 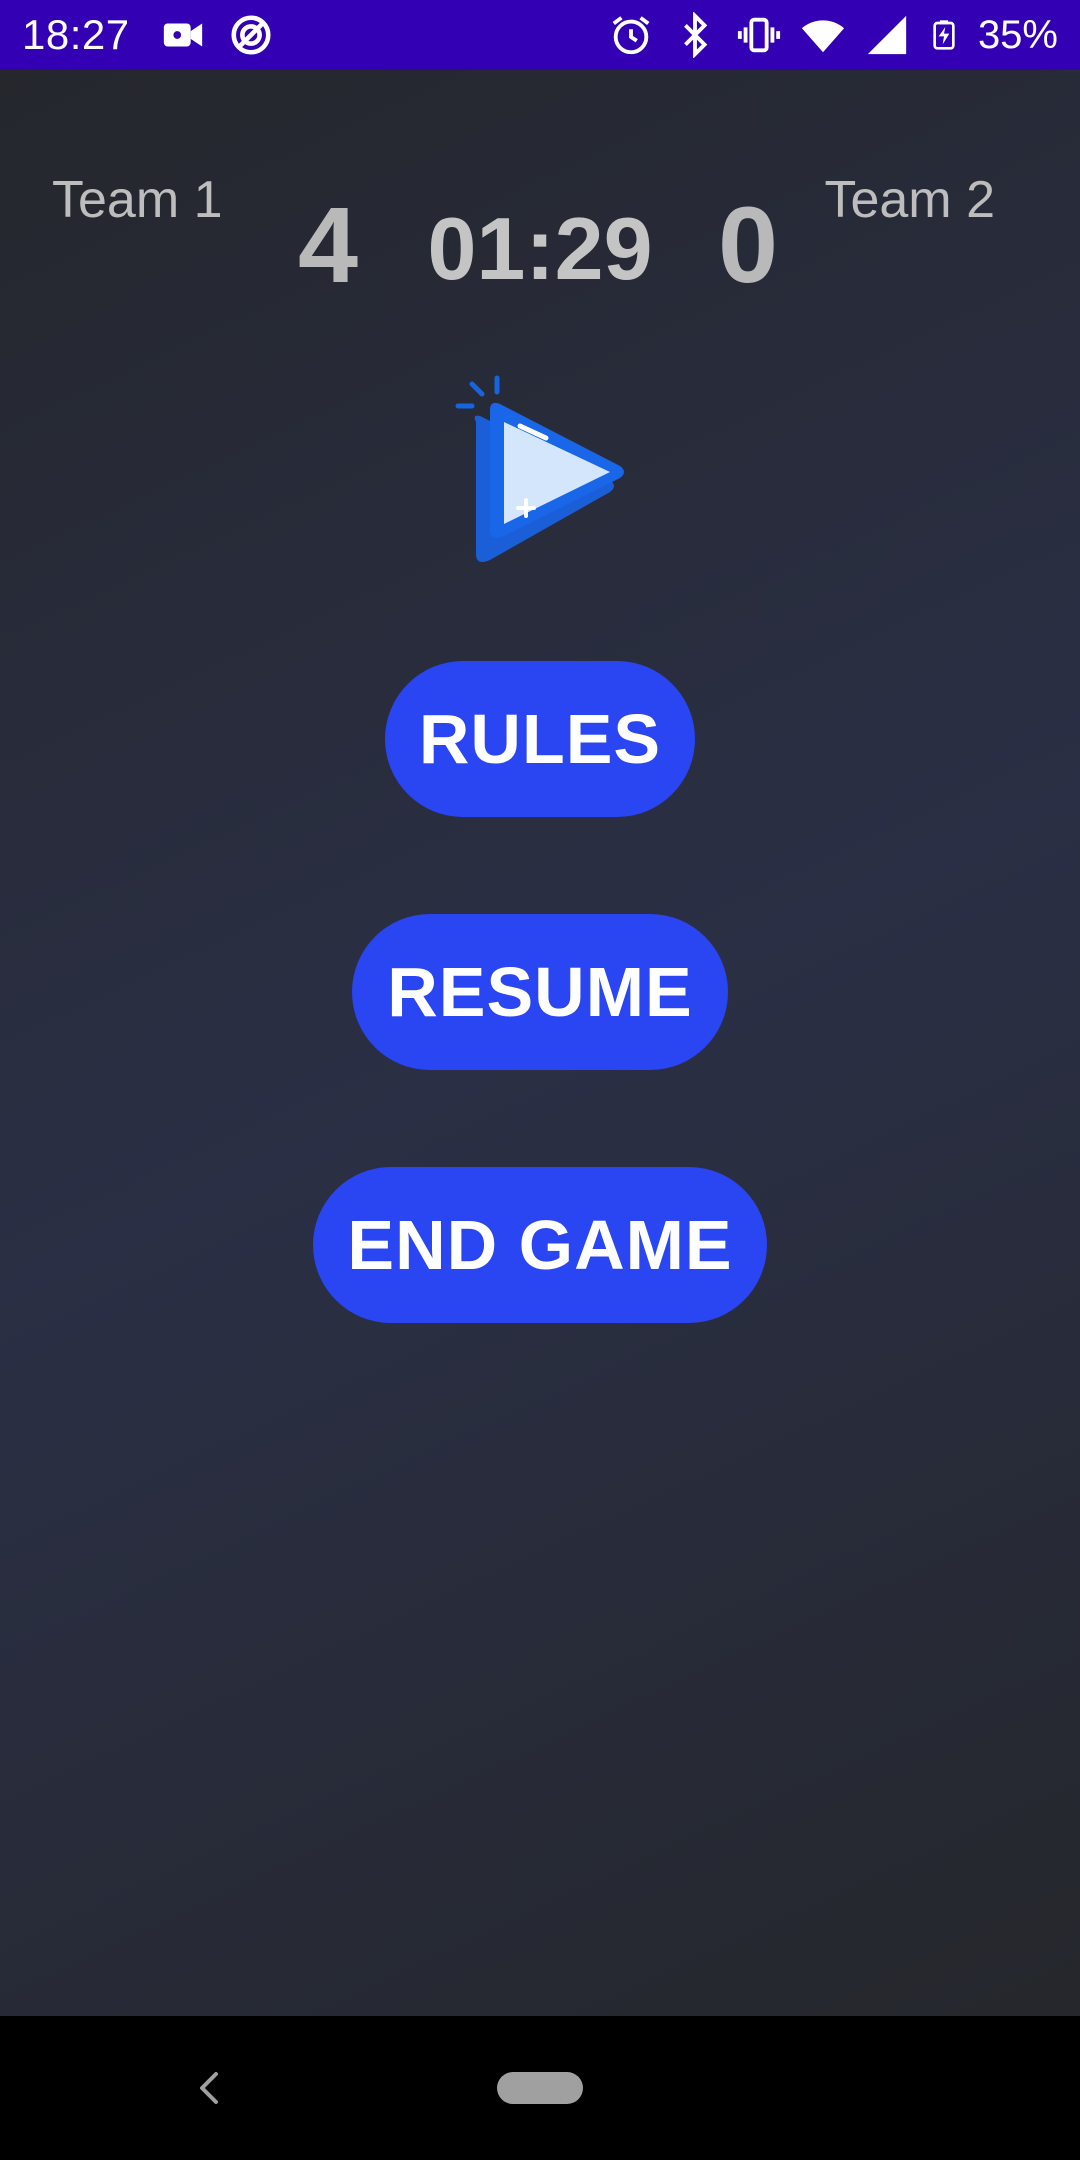 I want to click on battery-percent: 35%, so click(x=1017, y=34).